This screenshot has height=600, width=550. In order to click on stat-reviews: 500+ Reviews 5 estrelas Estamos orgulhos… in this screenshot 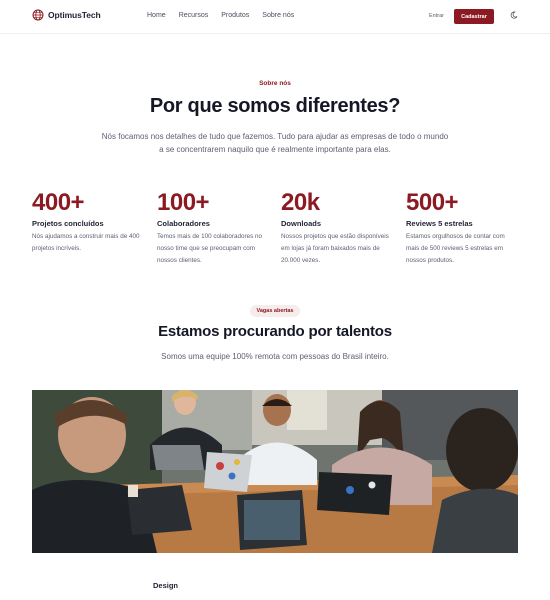, I will do `click(462, 228)`.